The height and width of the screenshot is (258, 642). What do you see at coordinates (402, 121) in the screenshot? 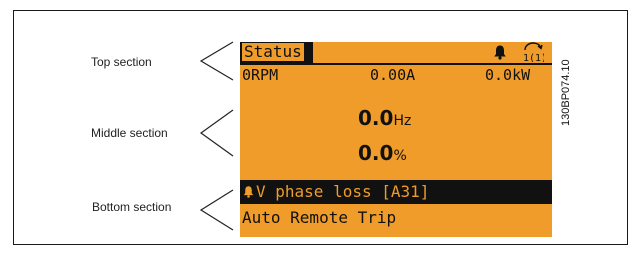
I see `frequency-unit: Hz` at bounding box center [402, 121].